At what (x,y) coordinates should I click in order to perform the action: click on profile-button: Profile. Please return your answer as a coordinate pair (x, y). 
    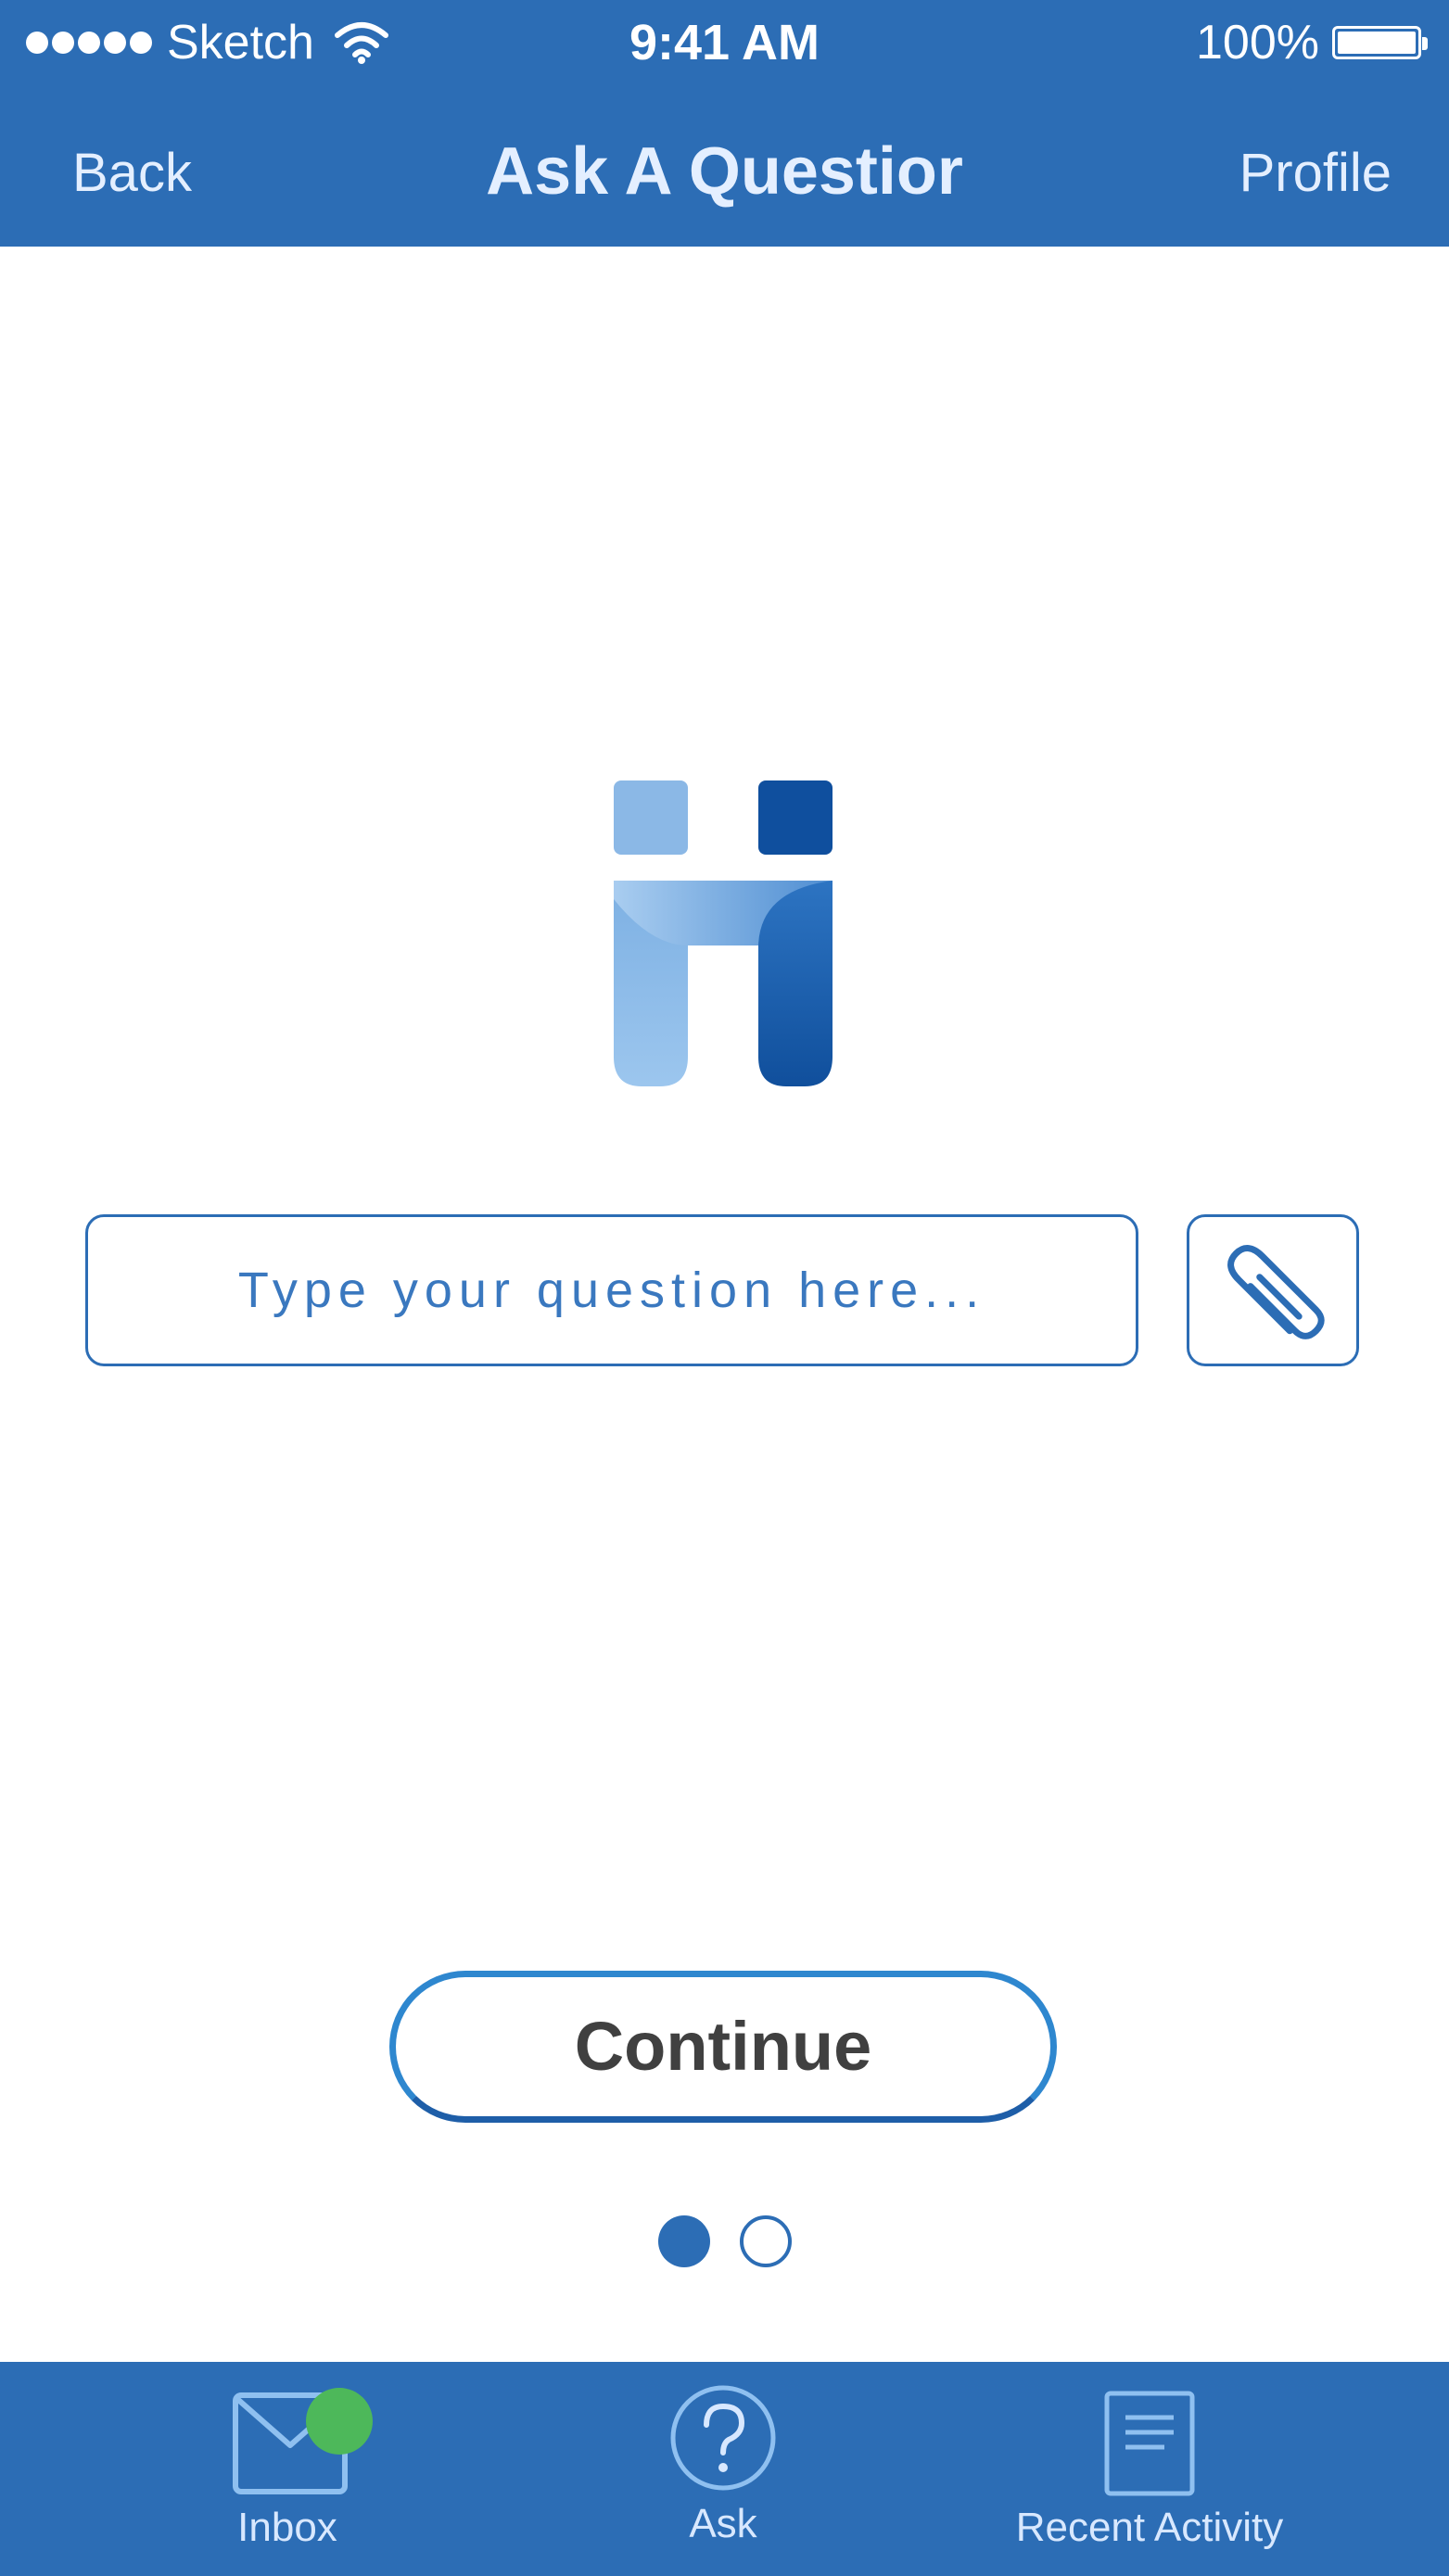
    Looking at the image, I should click on (1315, 173).